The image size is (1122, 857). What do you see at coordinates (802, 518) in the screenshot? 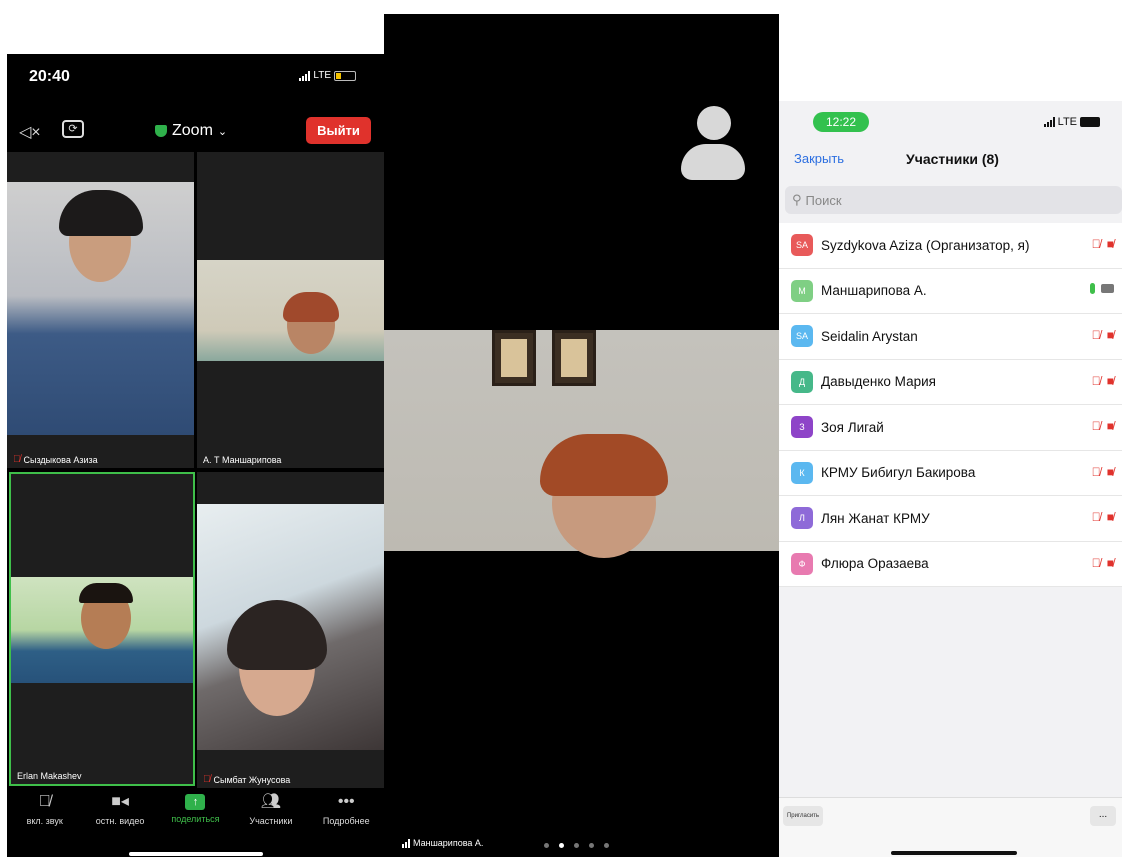
I see `avatar: Л` at bounding box center [802, 518].